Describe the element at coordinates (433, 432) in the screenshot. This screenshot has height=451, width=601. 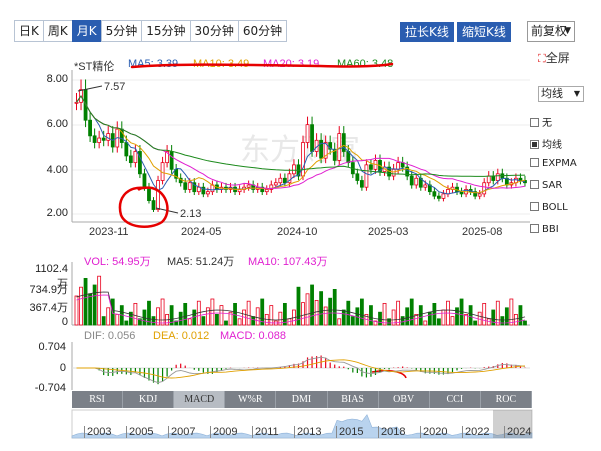
I see `timeline-year-label: 2020` at that location.